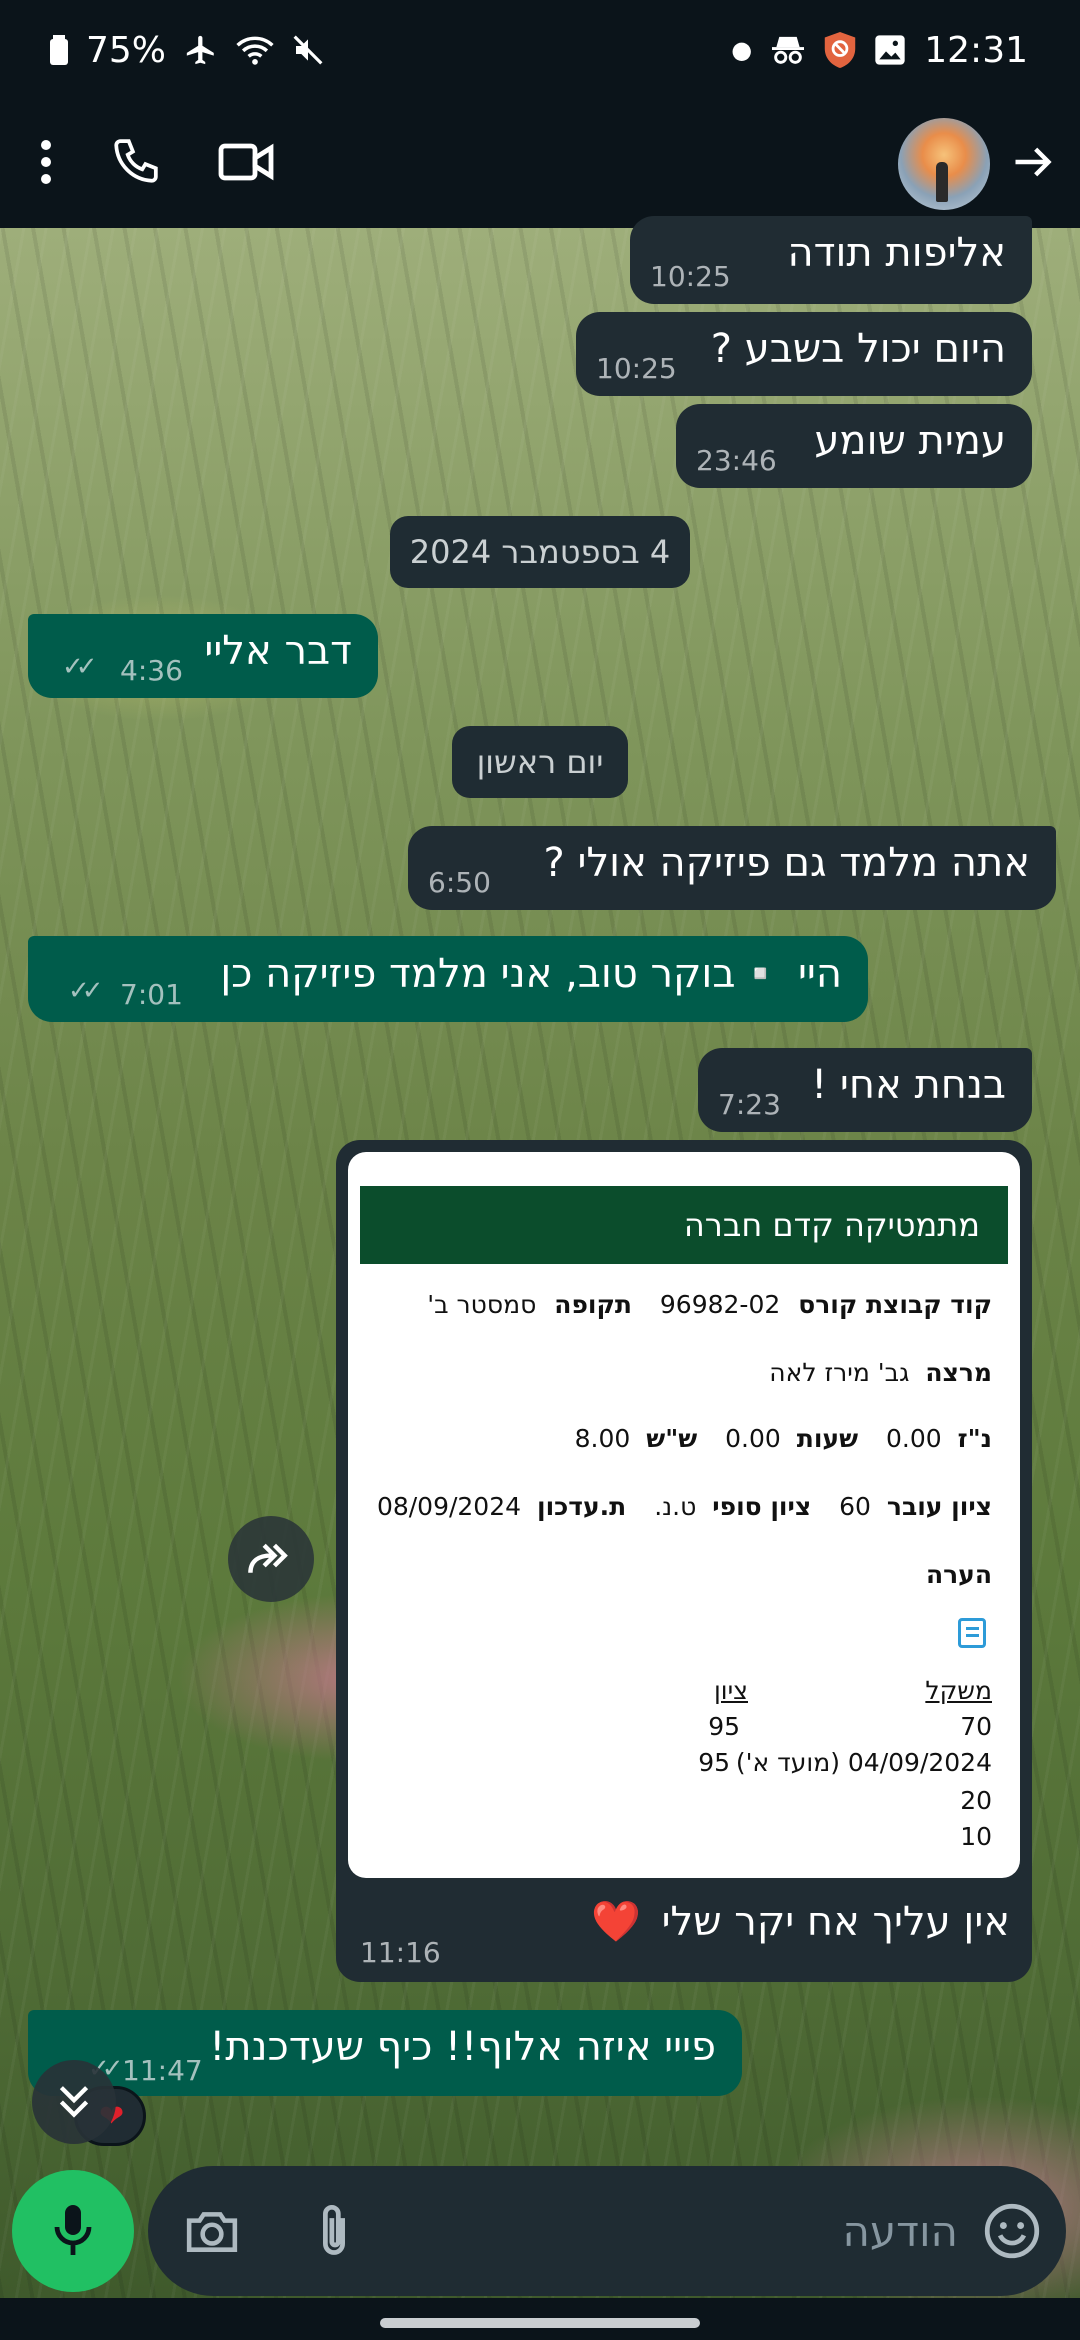  Describe the element at coordinates (910, 441) in the screenshot. I see `message-text: עמית שומע` at that location.